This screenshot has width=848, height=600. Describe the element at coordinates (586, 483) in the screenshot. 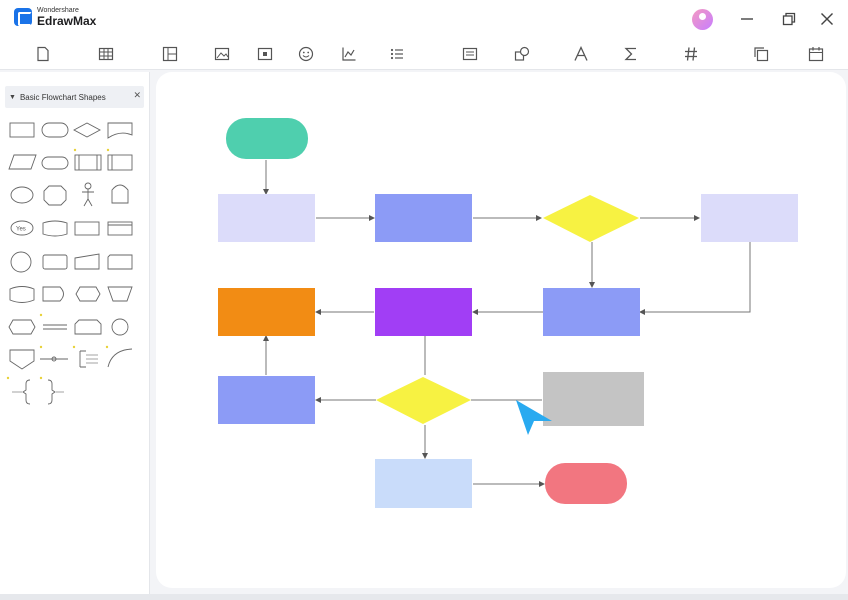

I see `flow-end-node` at that location.